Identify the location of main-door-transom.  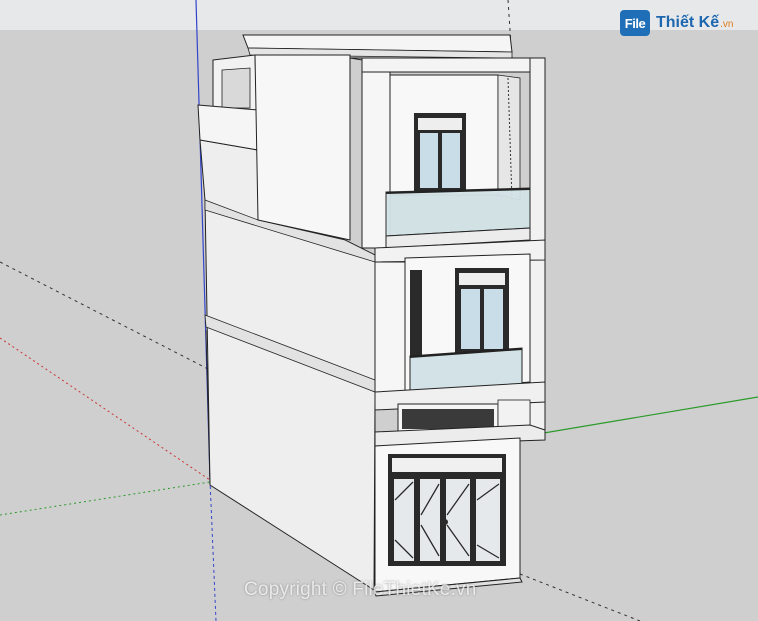
(447, 465).